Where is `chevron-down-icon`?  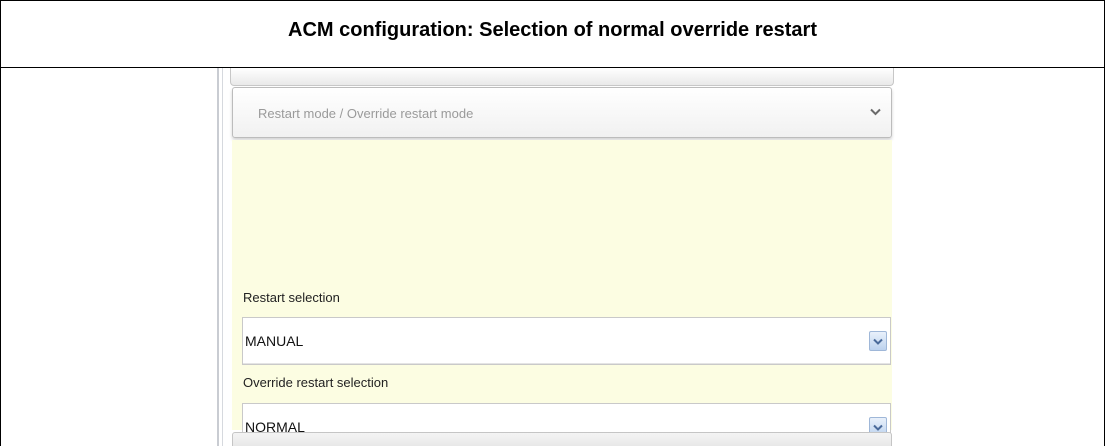
chevron-down-icon is located at coordinates (875, 111).